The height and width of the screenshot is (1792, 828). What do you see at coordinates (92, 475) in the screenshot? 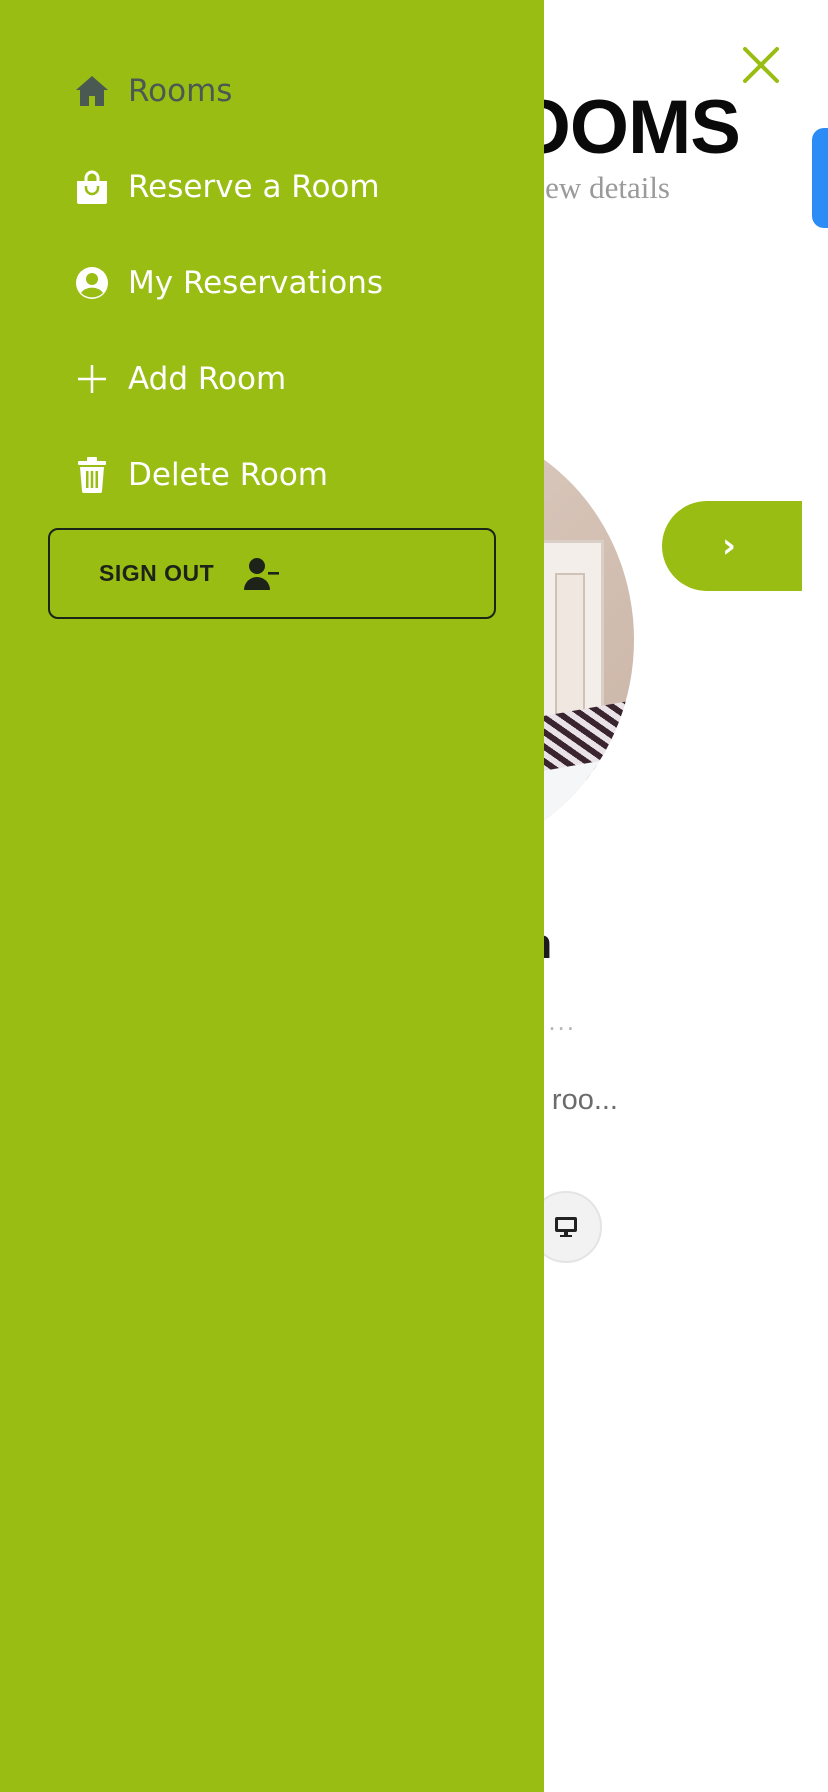
I see `trash-icon` at bounding box center [92, 475].